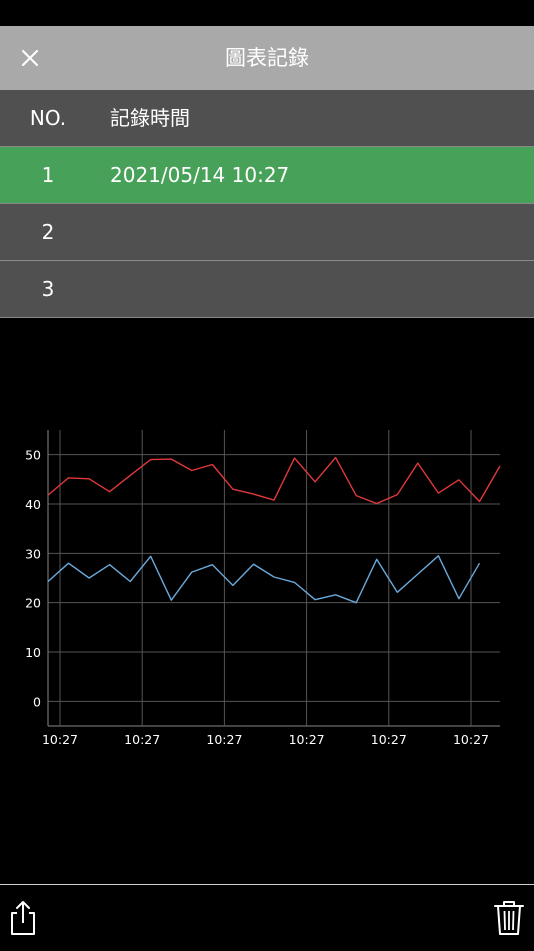 This screenshot has width=534, height=951. I want to click on close-icon, so click(30, 58).